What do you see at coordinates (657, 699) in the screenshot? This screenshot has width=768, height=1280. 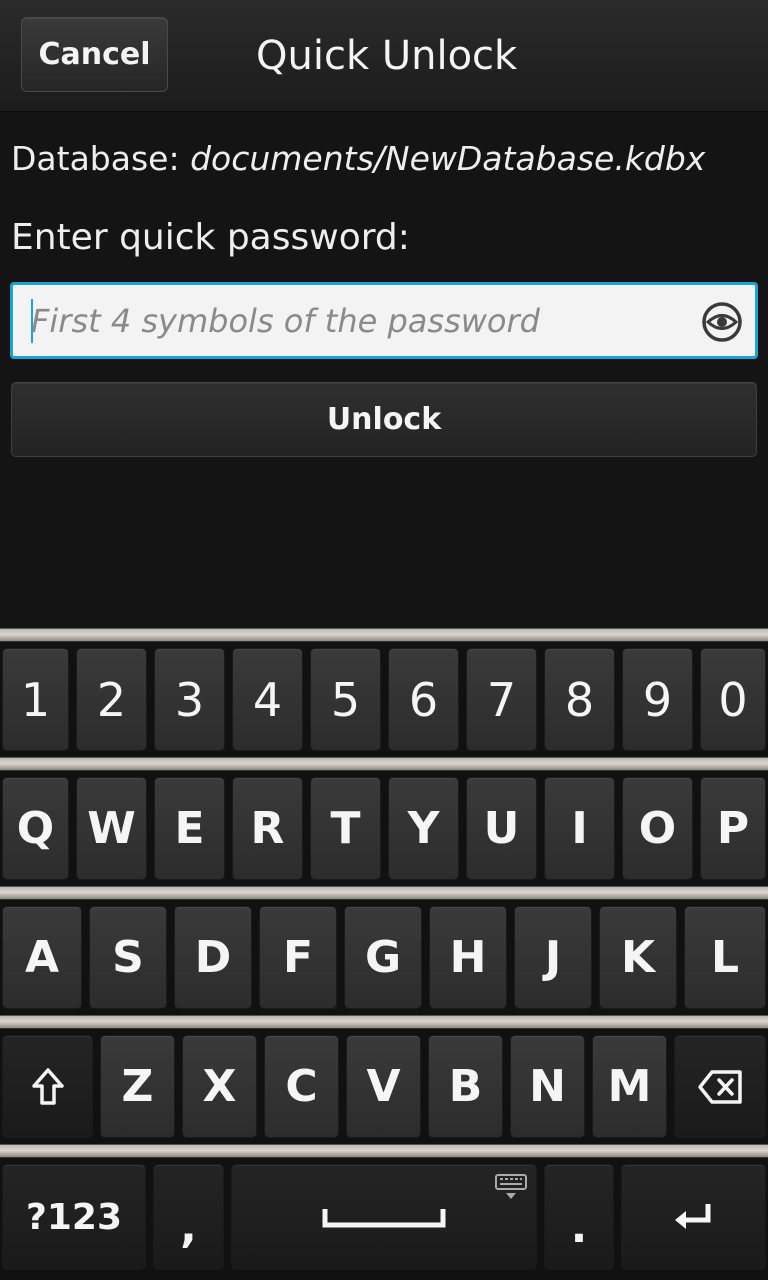 I see `key-9: 9` at bounding box center [657, 699].